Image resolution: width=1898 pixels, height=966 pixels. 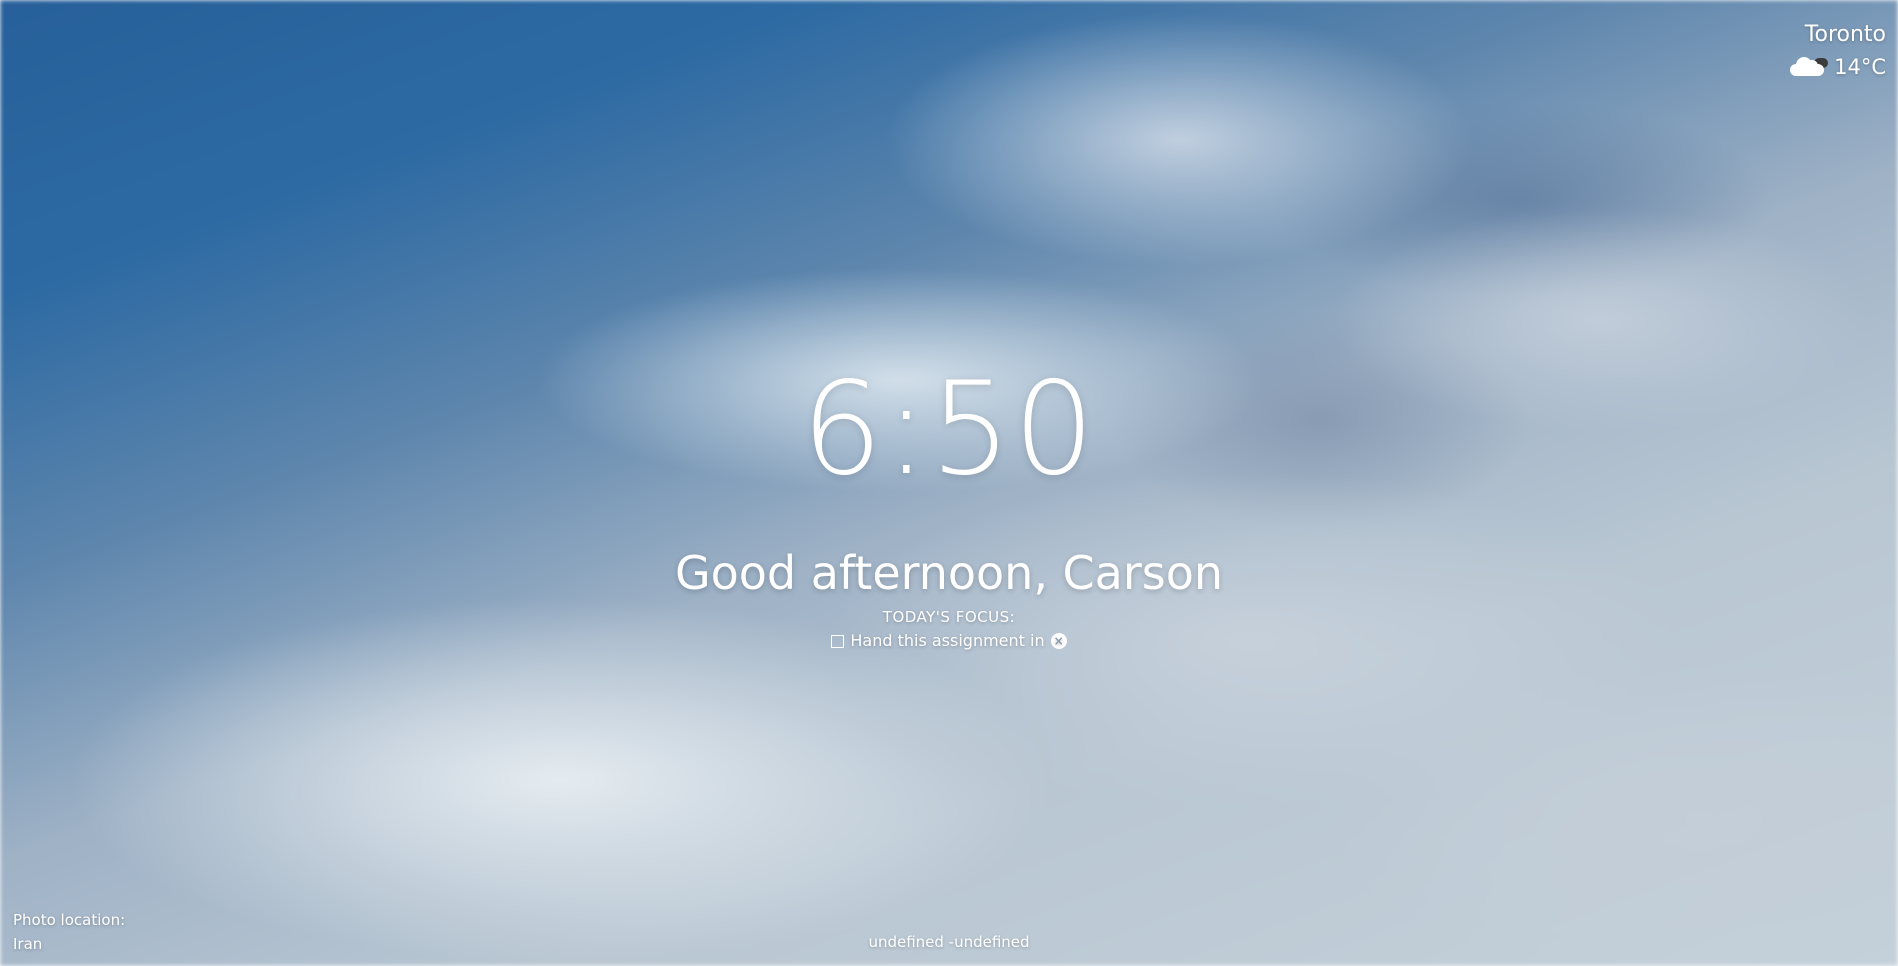 I want to click on clock-time: 6:50, so click(x=949, y=429).